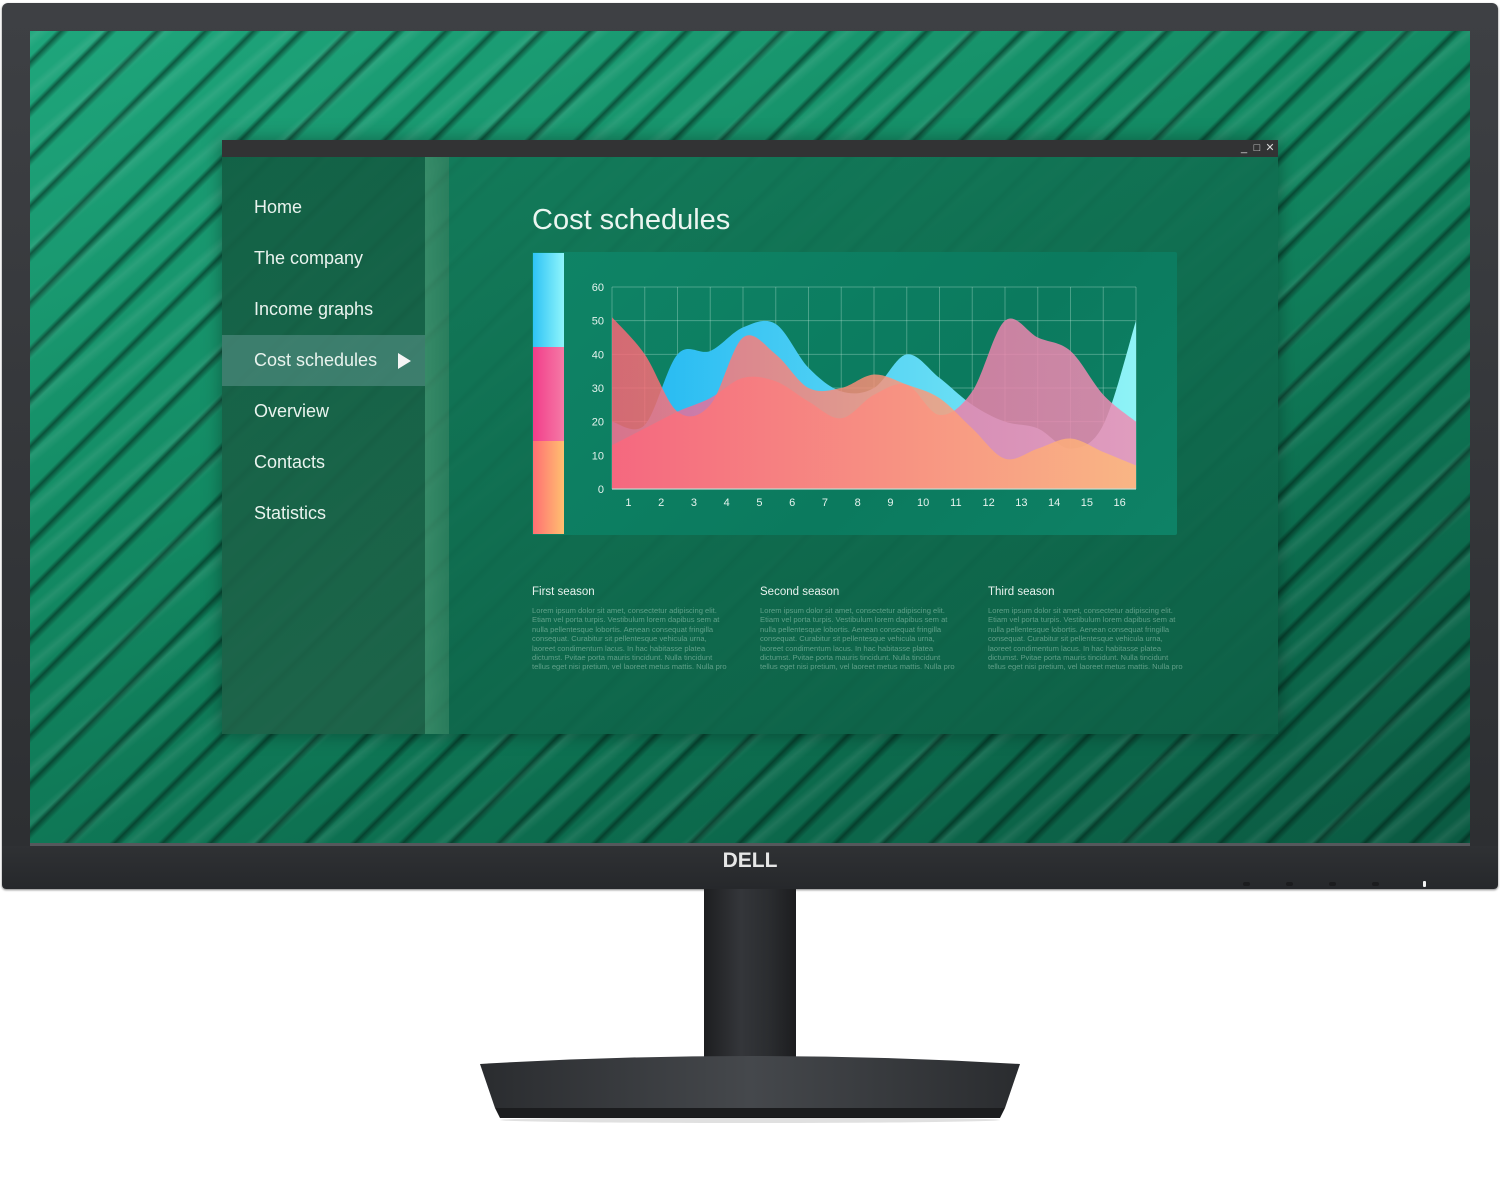  Describe the element at coordinates (750, 860) in the screenshot. I see `dell-logo: DELL` at that location.